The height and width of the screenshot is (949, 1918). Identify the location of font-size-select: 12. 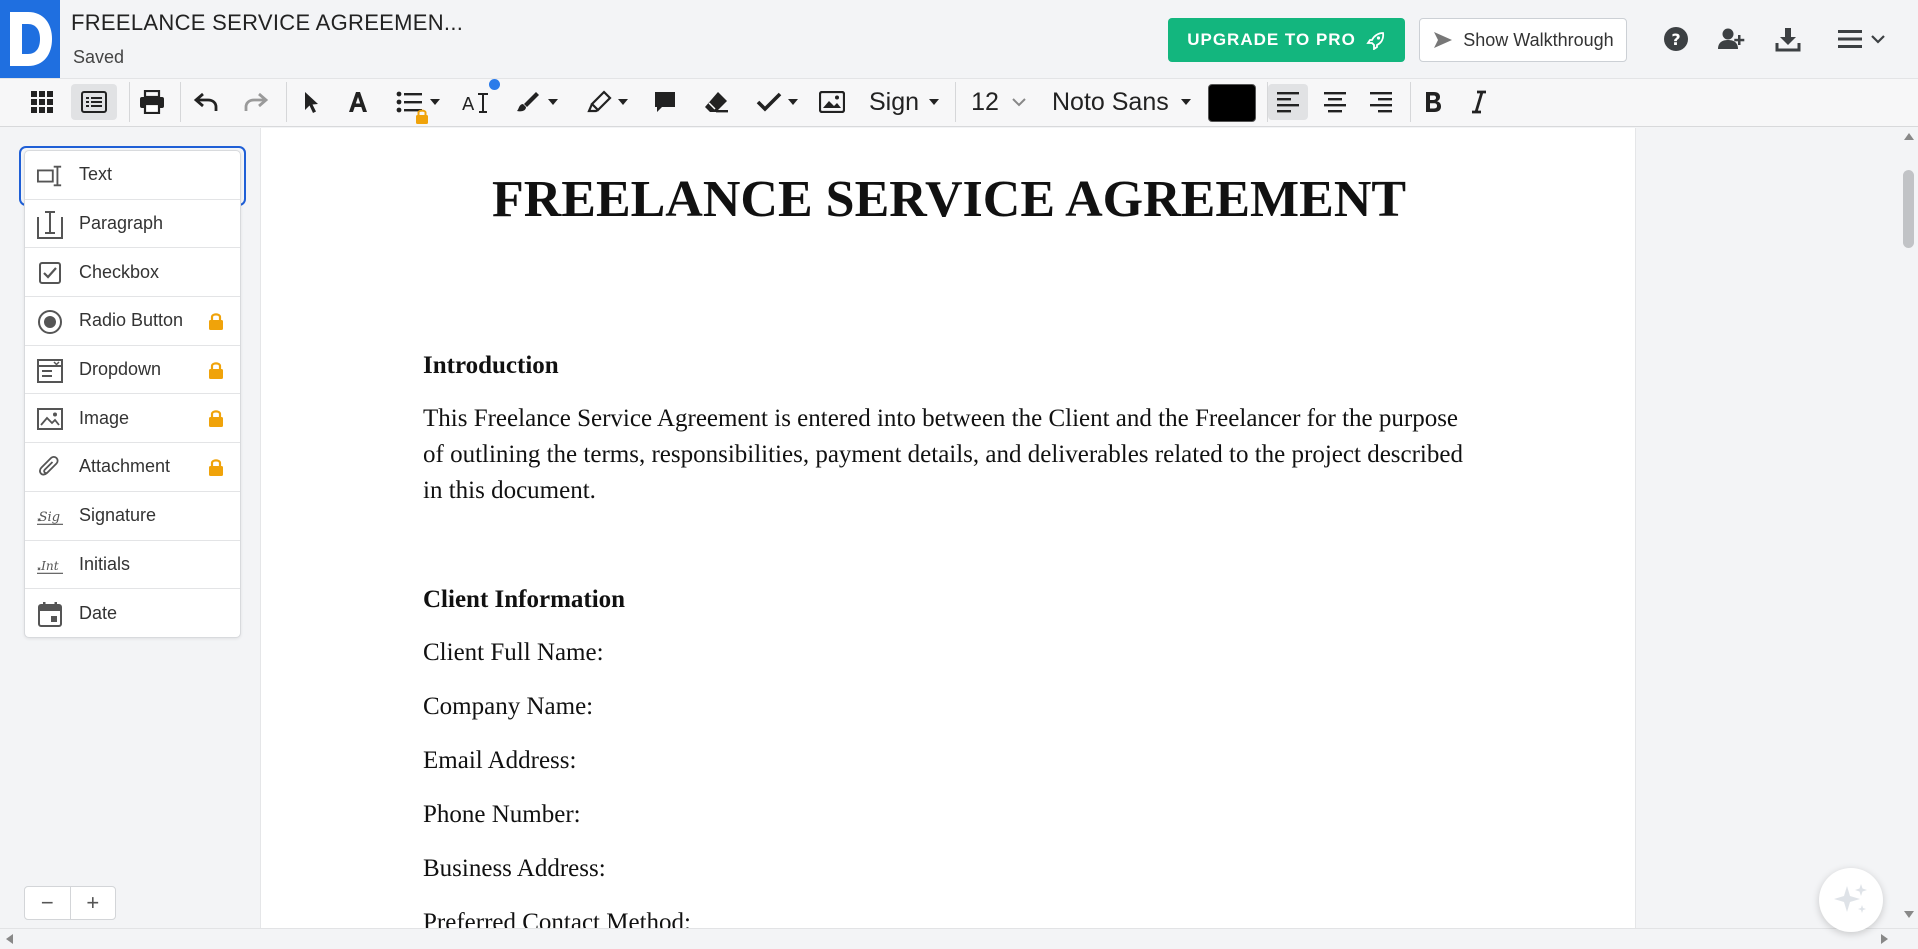
(999, 102).